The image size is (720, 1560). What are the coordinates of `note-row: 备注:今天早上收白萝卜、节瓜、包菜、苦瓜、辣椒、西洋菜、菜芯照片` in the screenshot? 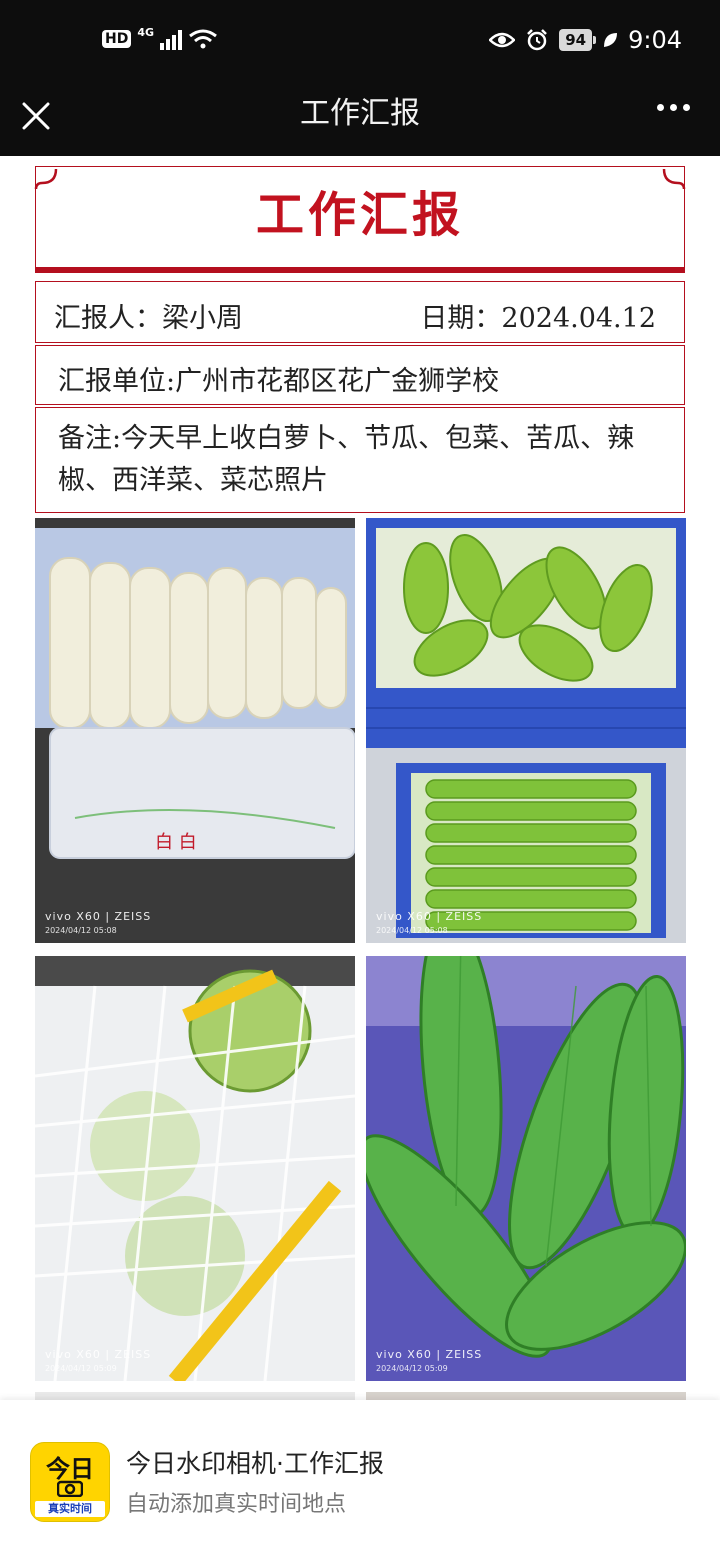 It's located at (360, 460).